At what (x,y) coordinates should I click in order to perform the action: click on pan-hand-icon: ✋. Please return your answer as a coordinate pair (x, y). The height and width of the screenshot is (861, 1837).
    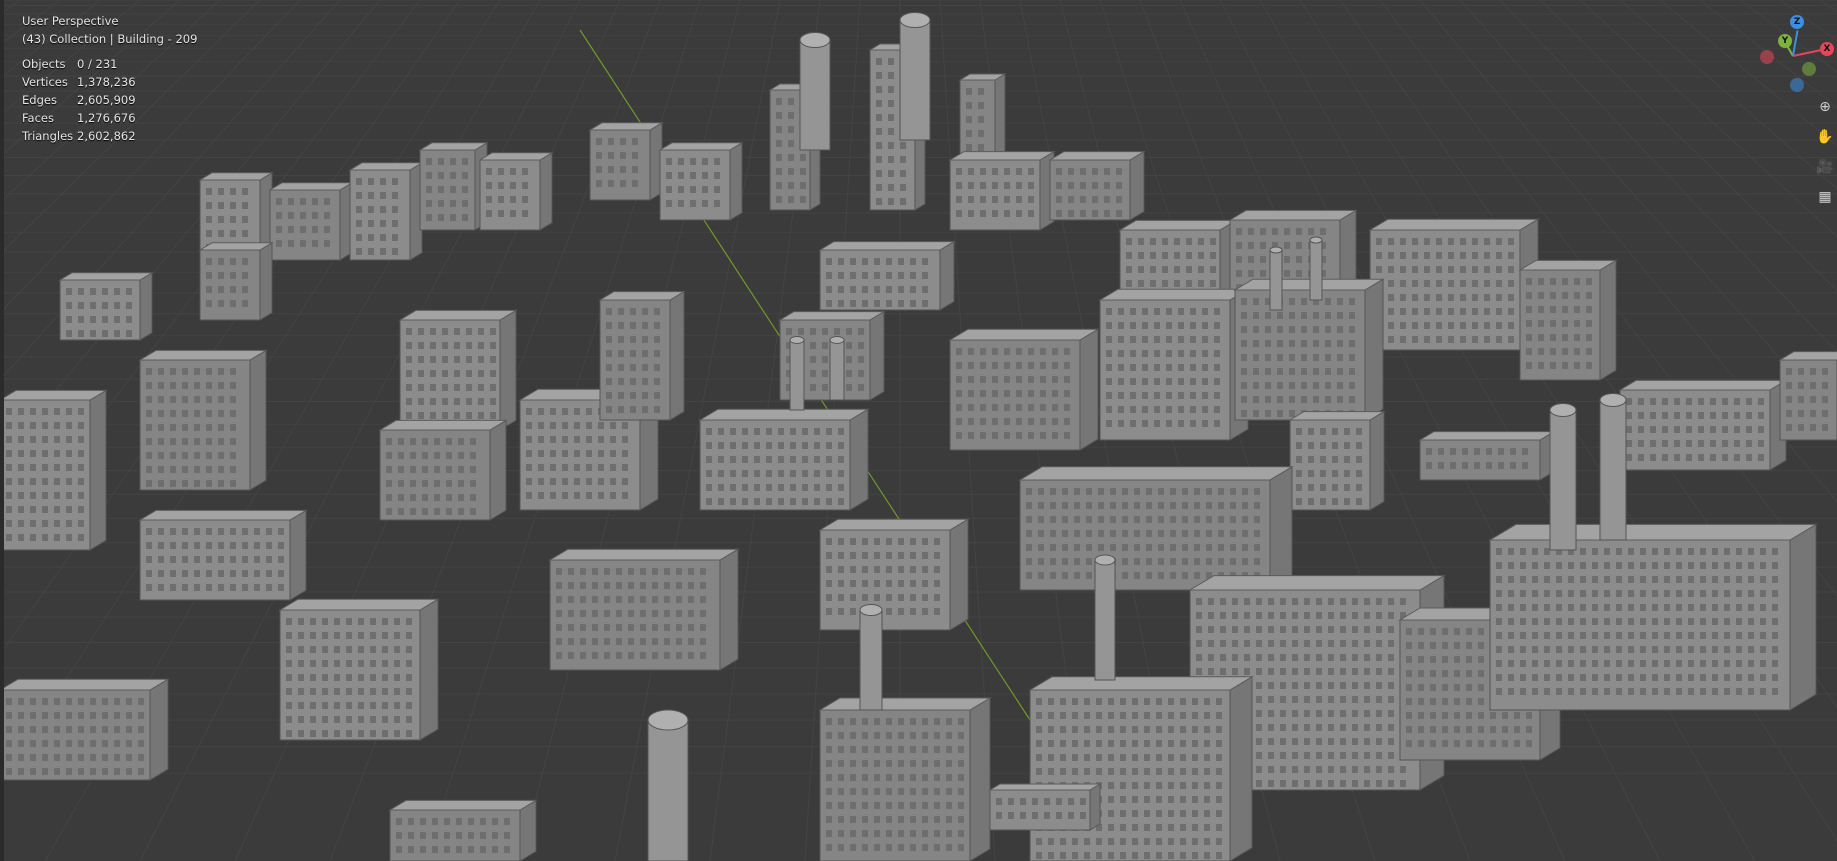
    Looking at the image, I should click on (1825, 137).